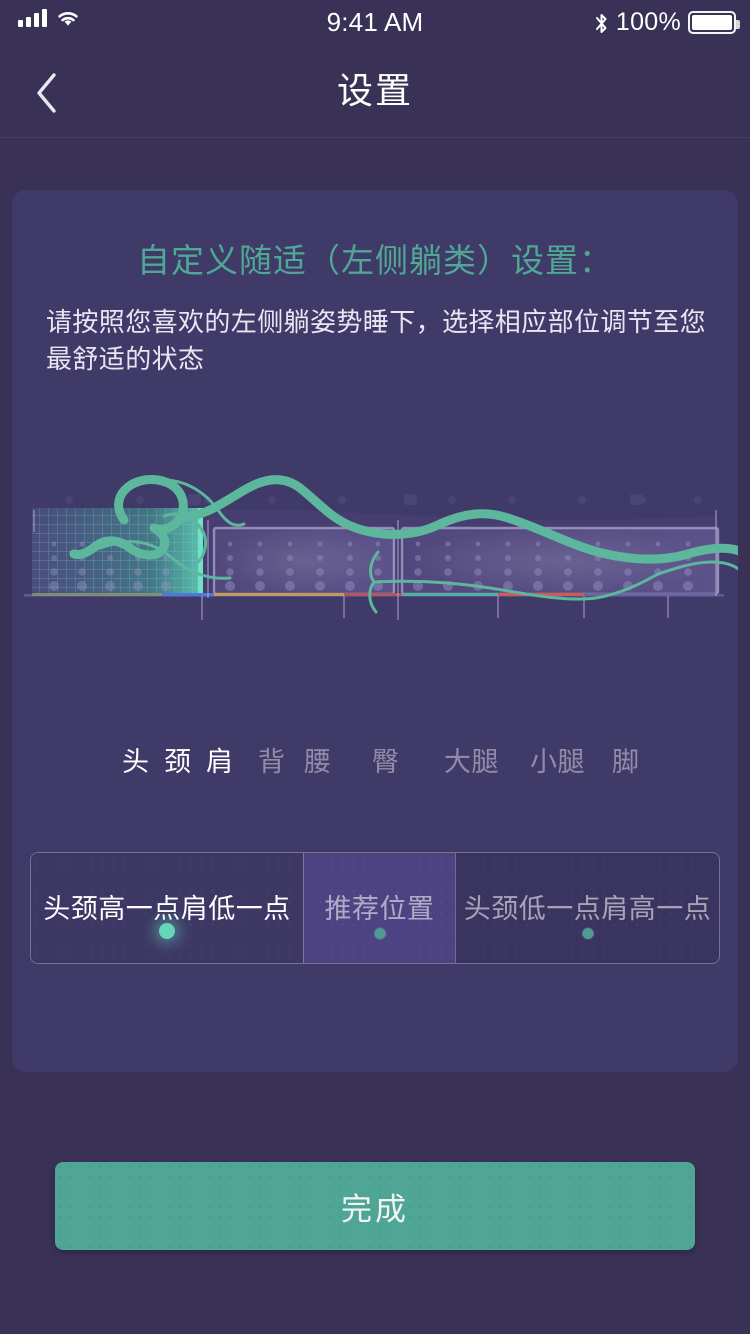 The width and height of the screenshot is (750, 1334). What do you see at coordinates (626, 762) in the screenshot?
I see `body-label-foot: 脚` at bounding box center [626, 762].